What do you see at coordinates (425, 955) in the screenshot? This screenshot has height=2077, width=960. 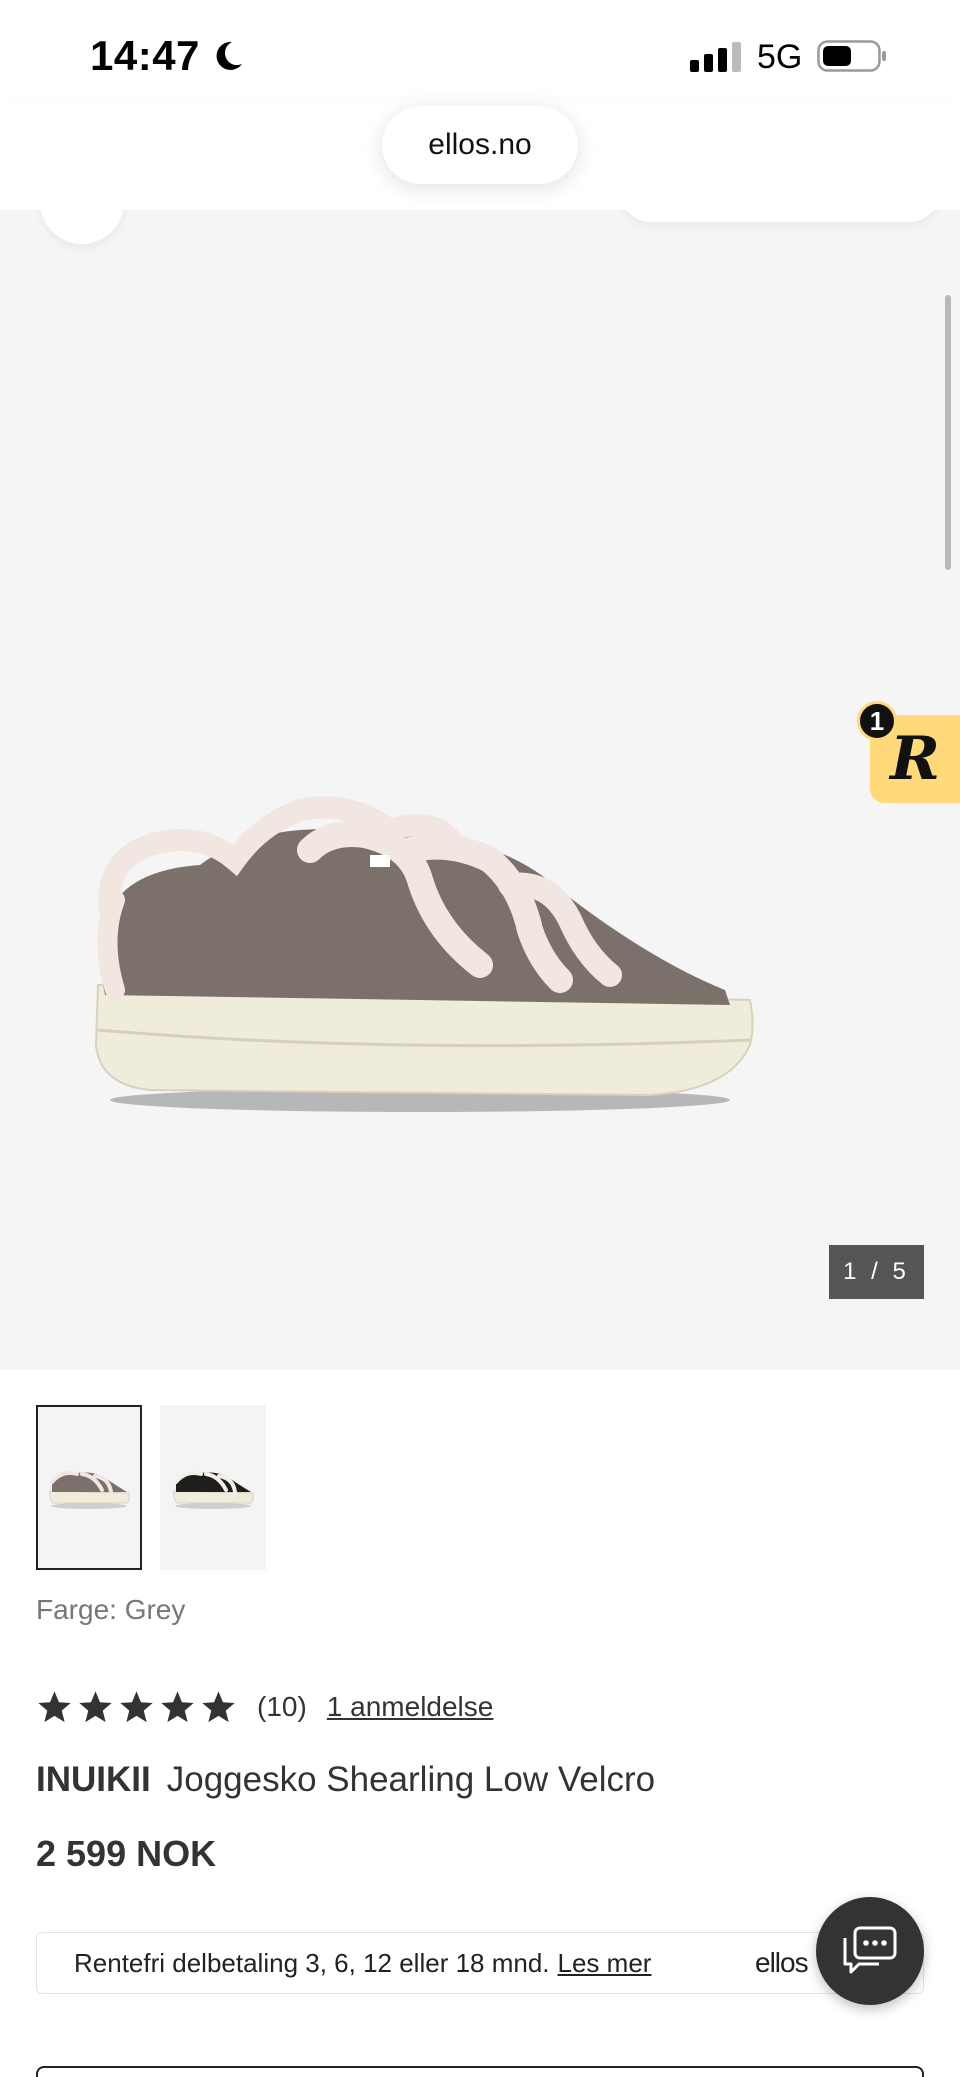 I see `product-image` at bounding box center [425, 955].